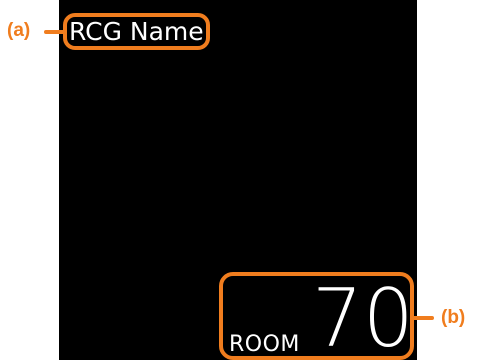 The height and width of the screenshot is (360, 477). Describe the element at coordinates (54, 32) in the screenshot. I see `callout-a-leader-line` at that location.